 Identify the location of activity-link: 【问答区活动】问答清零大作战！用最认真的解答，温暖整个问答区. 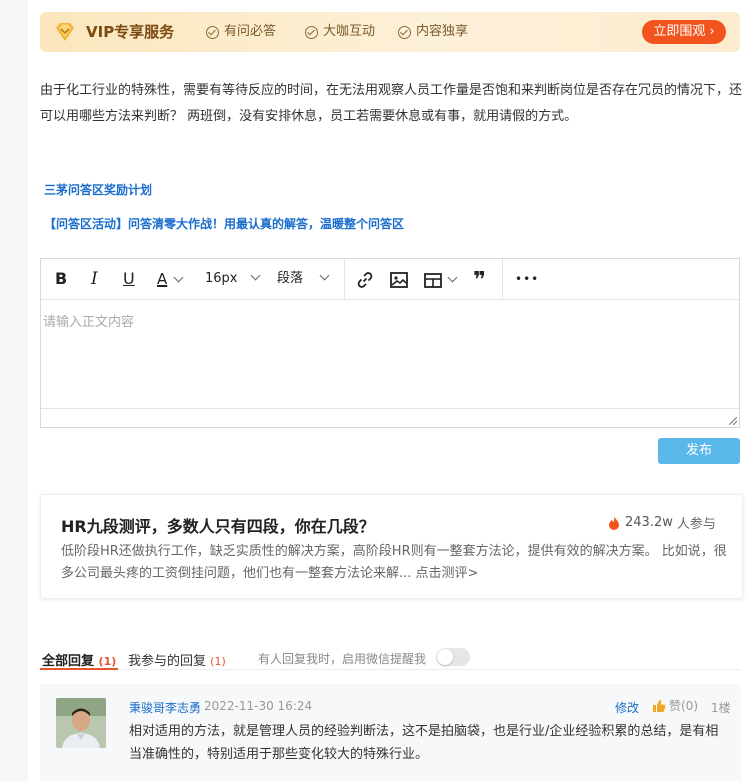
(224, 223).